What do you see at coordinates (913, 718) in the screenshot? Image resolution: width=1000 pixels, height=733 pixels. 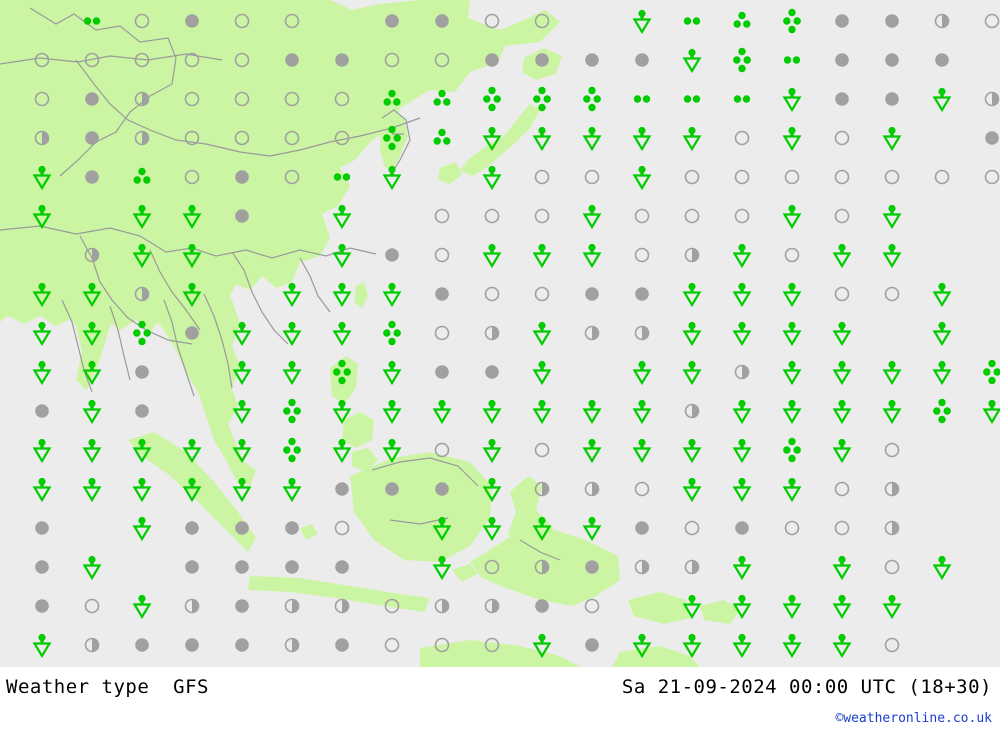 I see `footer-credit: ©weatheronline.co.uk` at bounding box center [913, 718].